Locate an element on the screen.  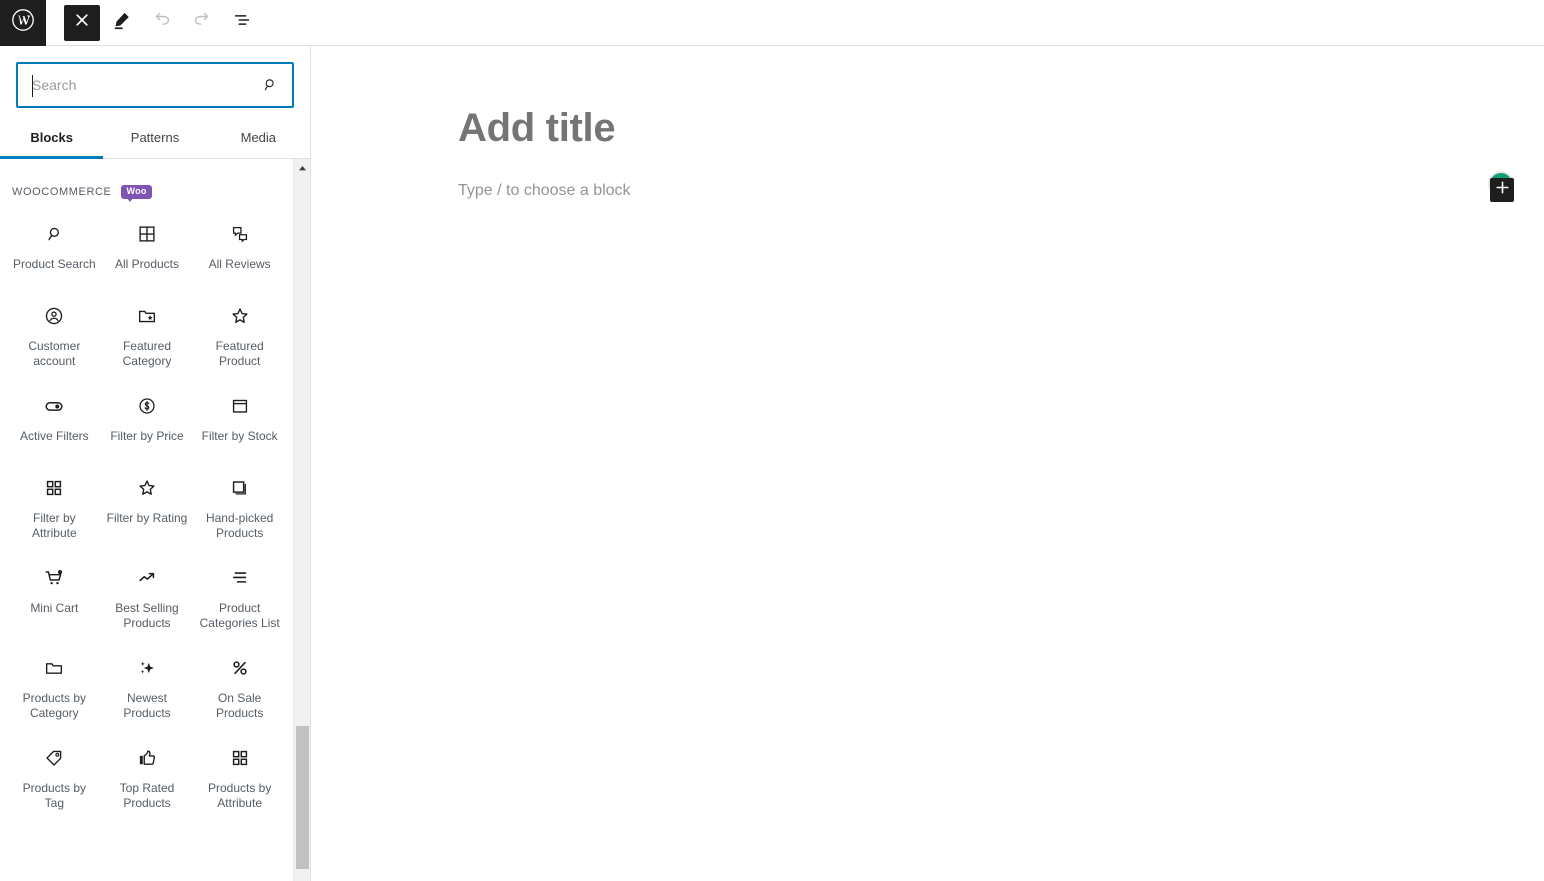
wordpress-logo-button is located at coordinates (23, 23).